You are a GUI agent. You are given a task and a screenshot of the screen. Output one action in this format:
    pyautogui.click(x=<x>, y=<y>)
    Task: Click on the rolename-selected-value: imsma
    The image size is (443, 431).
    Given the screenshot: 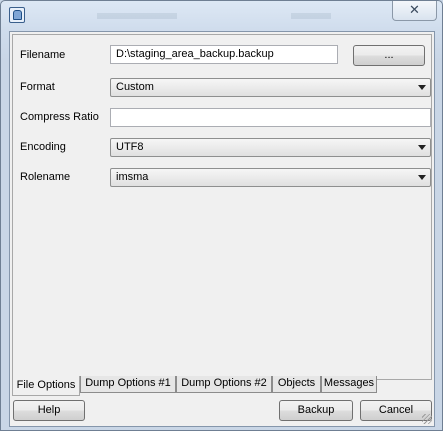 What is the action you would take?
    pyautogui.click(x=132, y=177)
    